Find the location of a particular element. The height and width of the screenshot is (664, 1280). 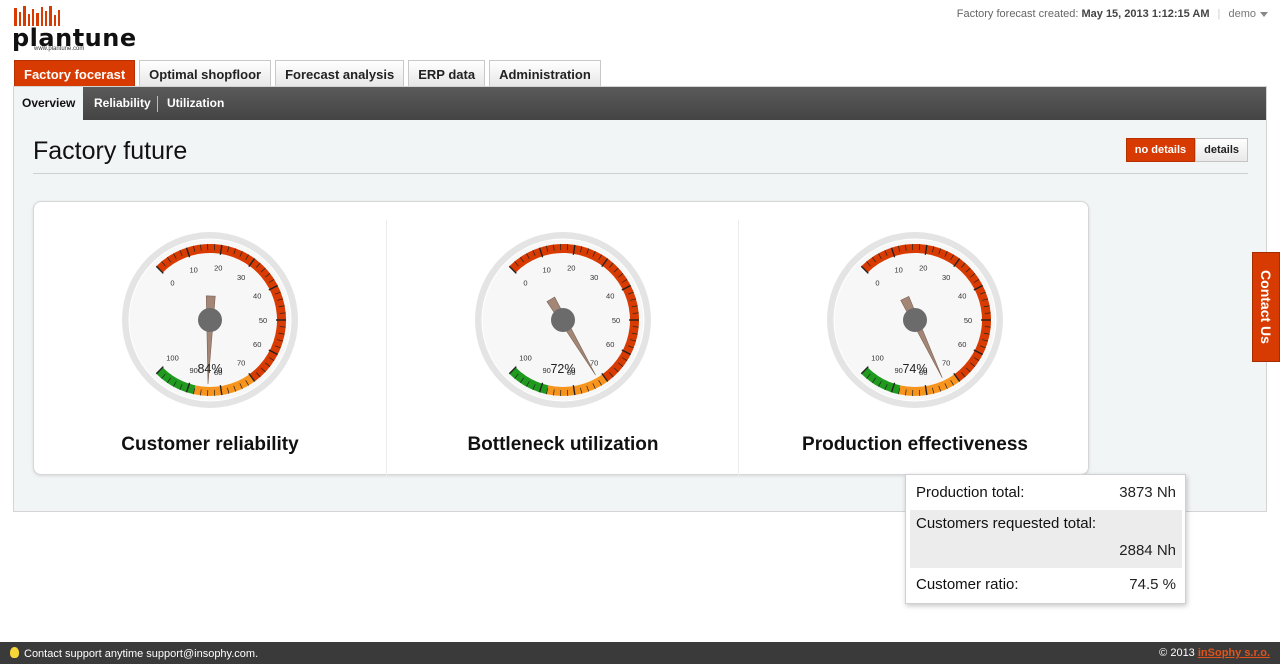

plantune-logo: plantune www.plantune.com is located at coordinates (74, 31).